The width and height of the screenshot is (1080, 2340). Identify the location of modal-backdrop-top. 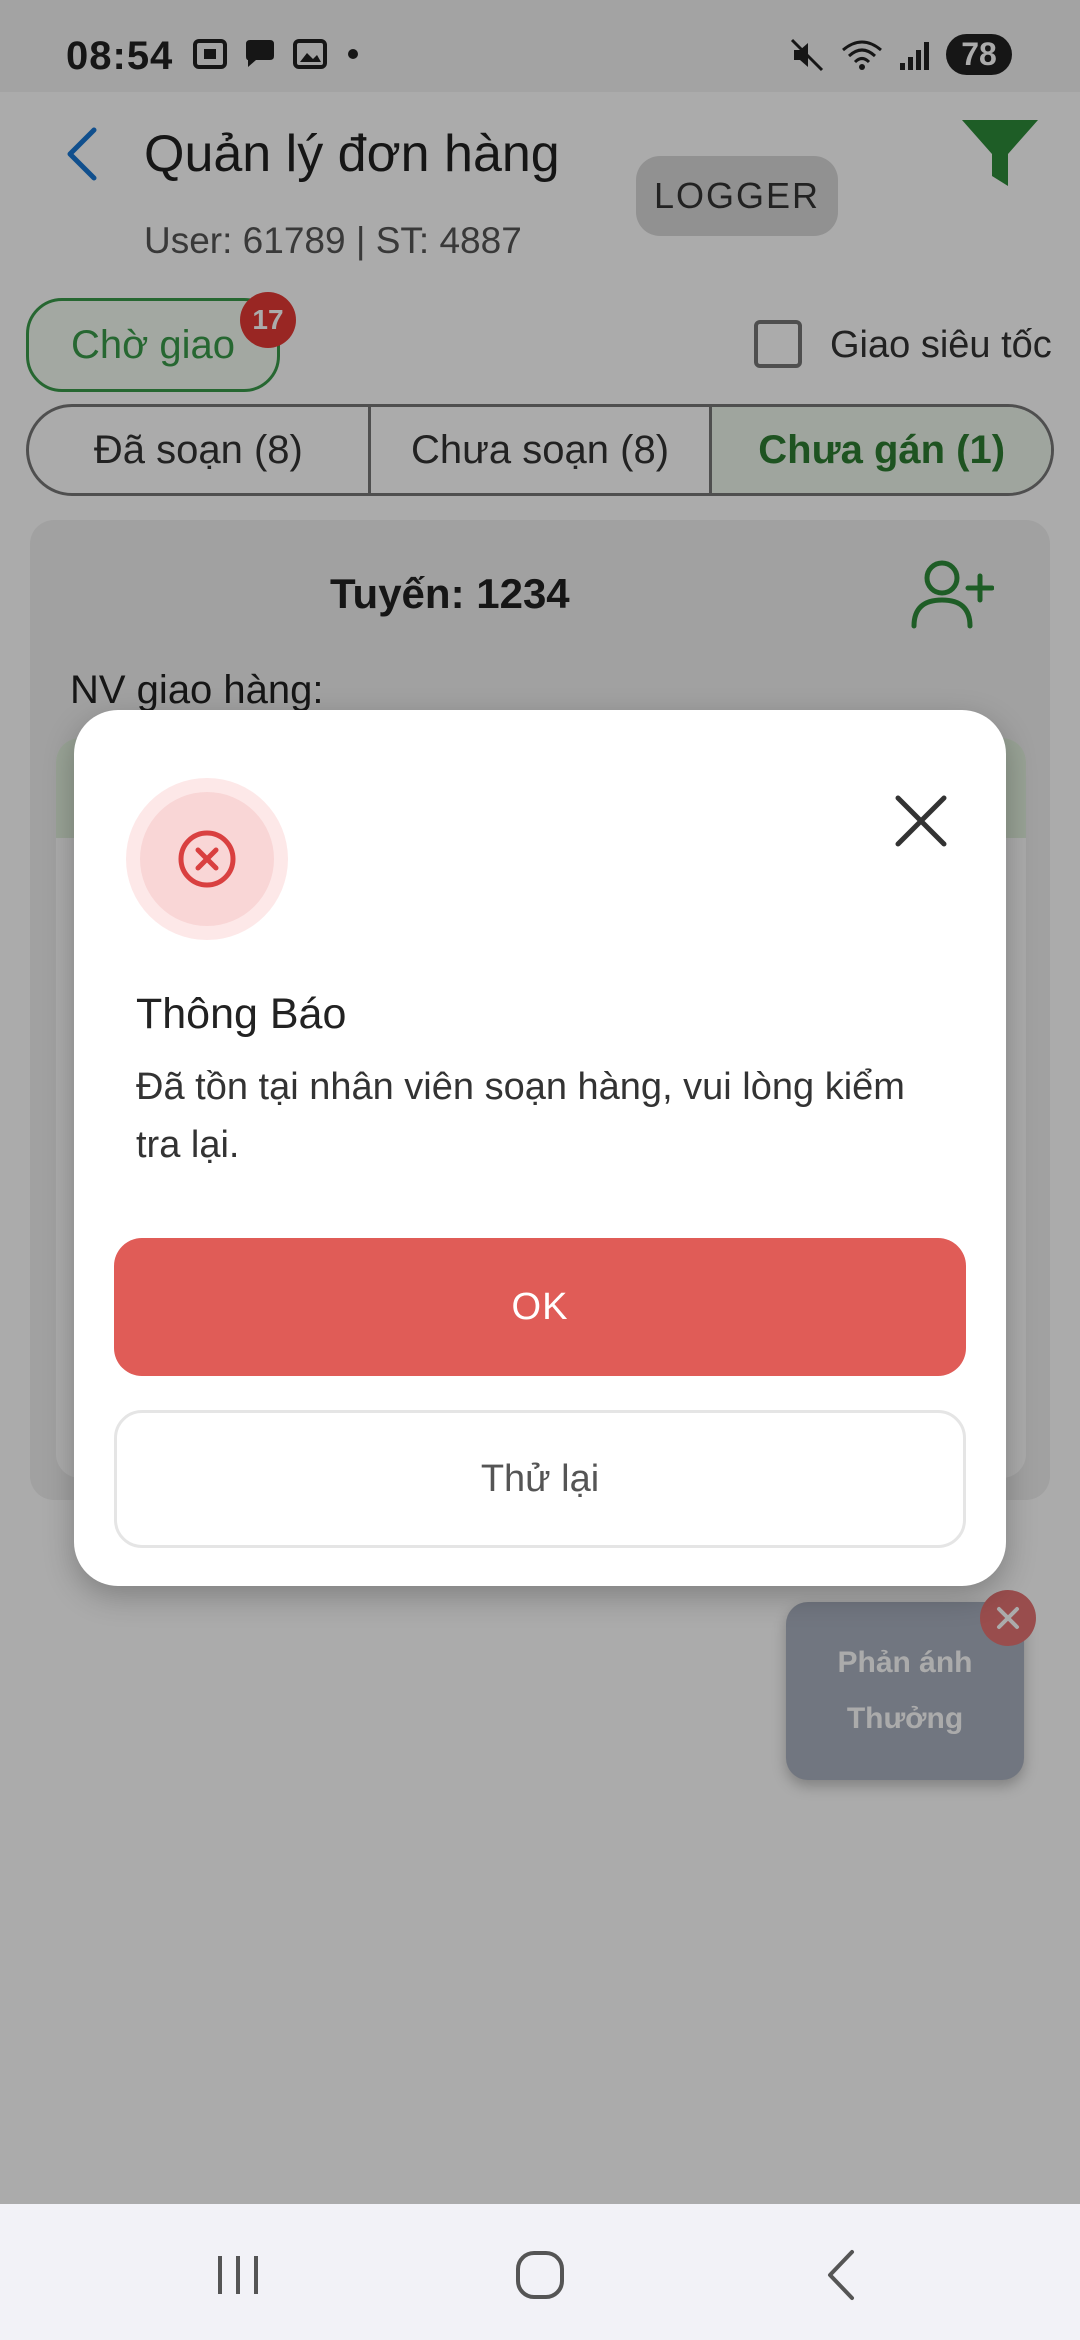
(540, 46).